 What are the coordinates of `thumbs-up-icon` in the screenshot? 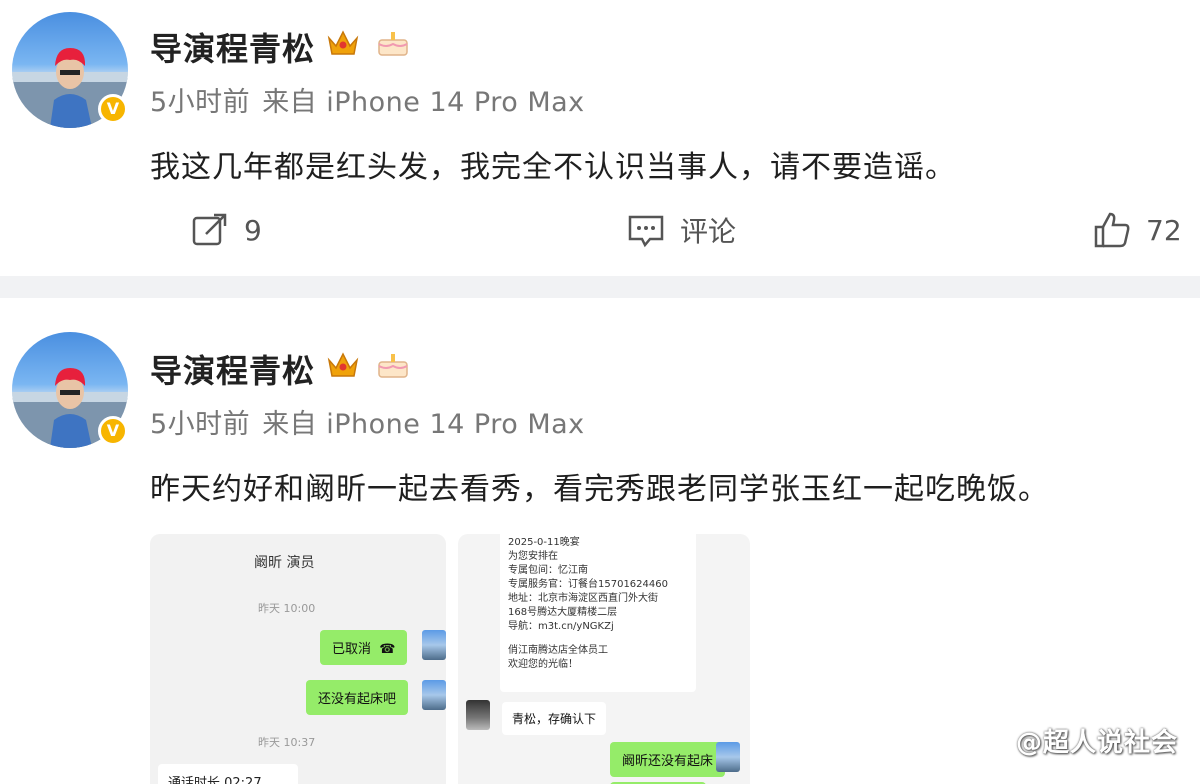 It's located at (1112, 230).